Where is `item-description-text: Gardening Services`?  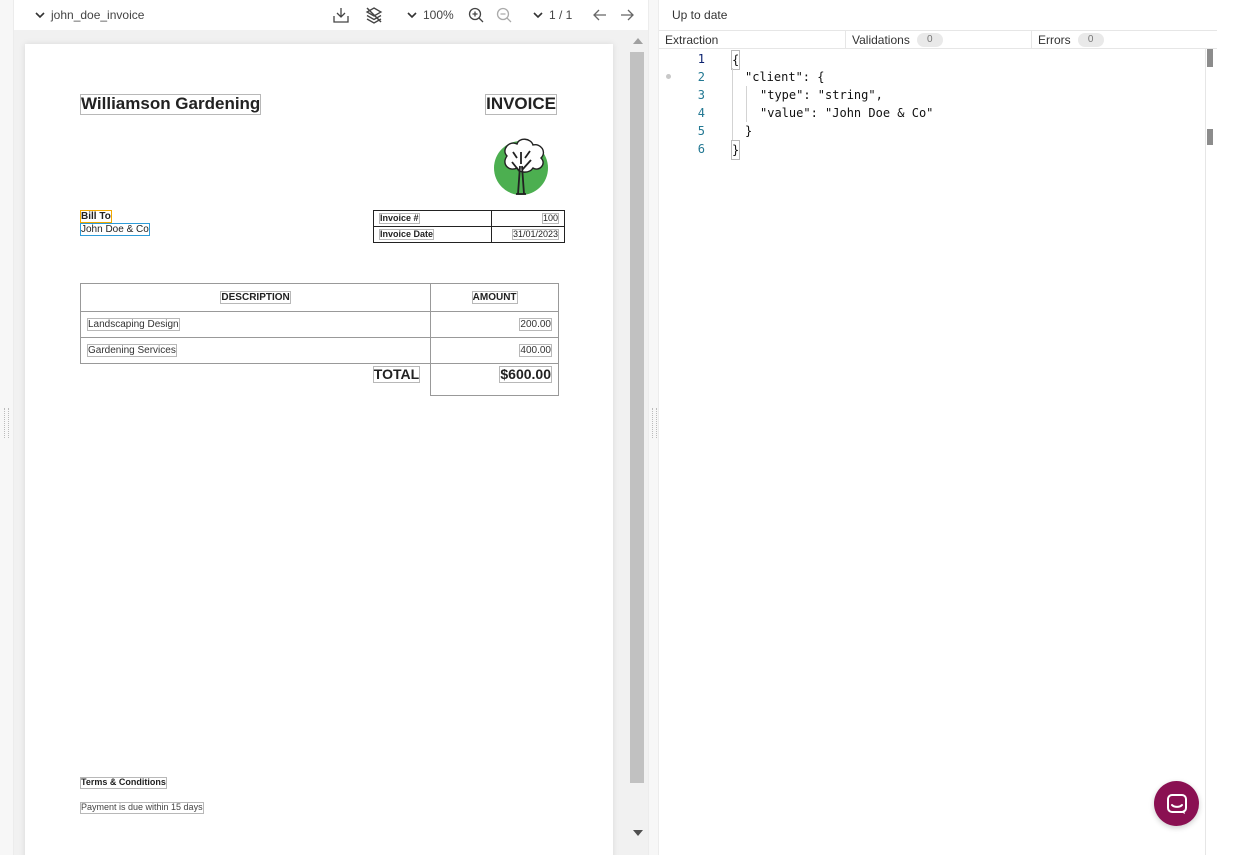 item-description-text: Gardening Services is located at coordinates (132, 350).